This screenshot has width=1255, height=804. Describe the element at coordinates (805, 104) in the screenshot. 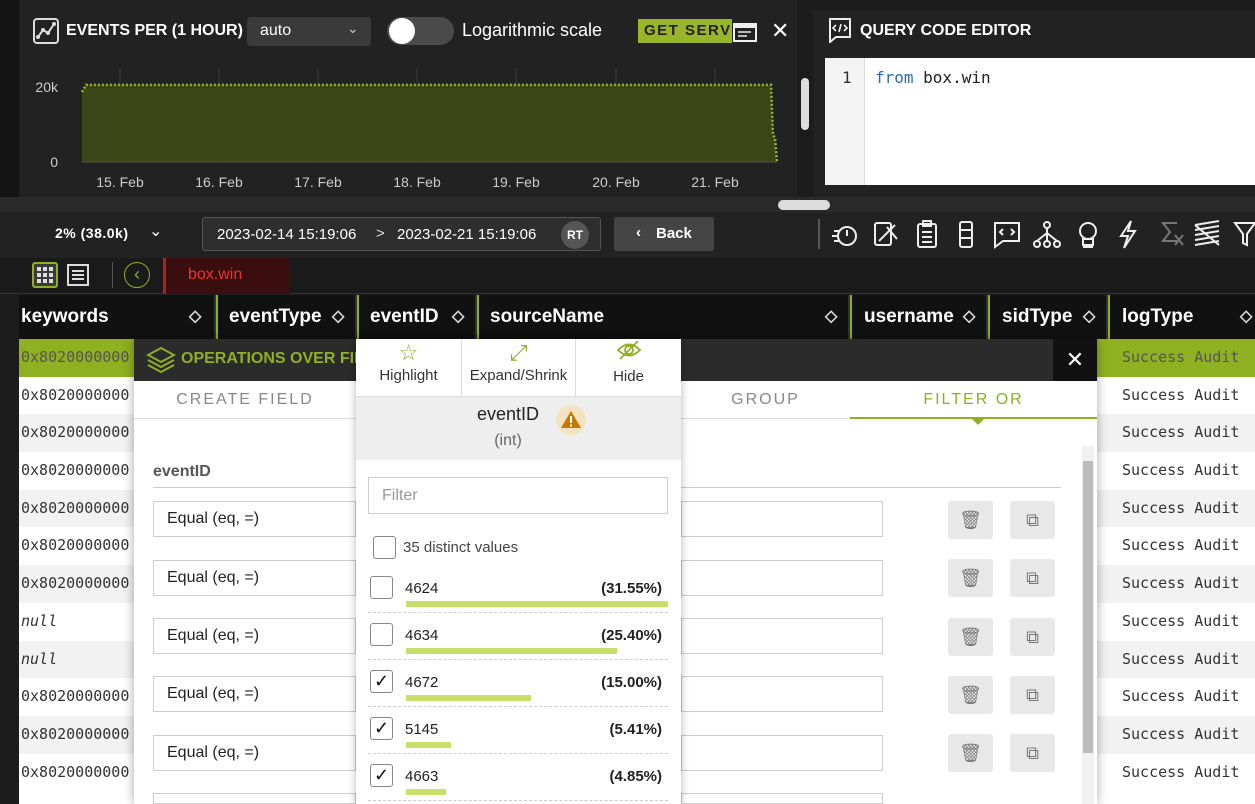

I see `chart-scrollbar` at that location.